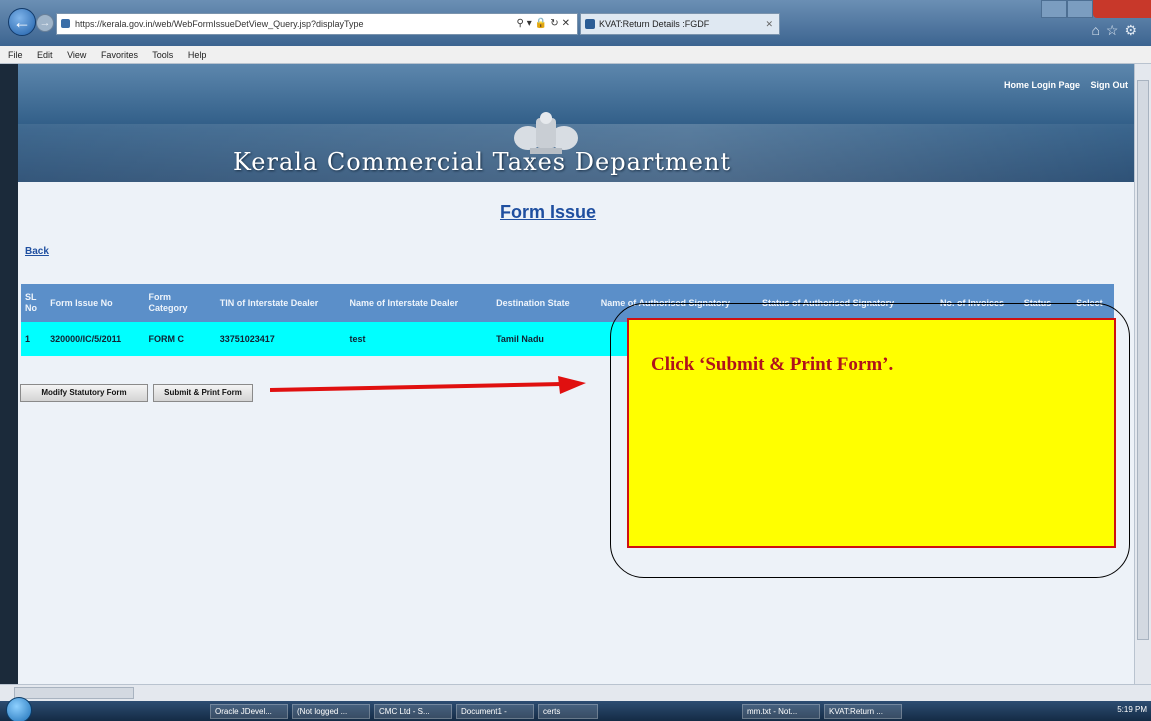  Describe the element at coordinates (127, 24) in the screenshot. I see `url-host: kerala.gov.in` at that location.